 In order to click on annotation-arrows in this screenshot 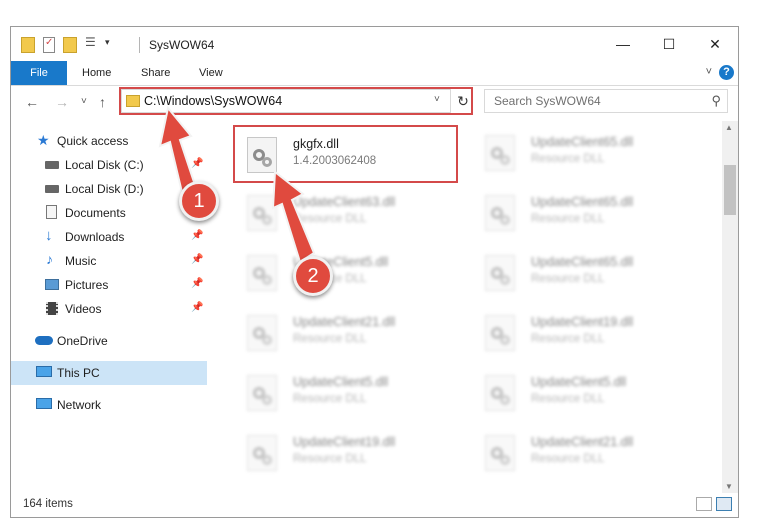, I will do `click(237, 184)`.